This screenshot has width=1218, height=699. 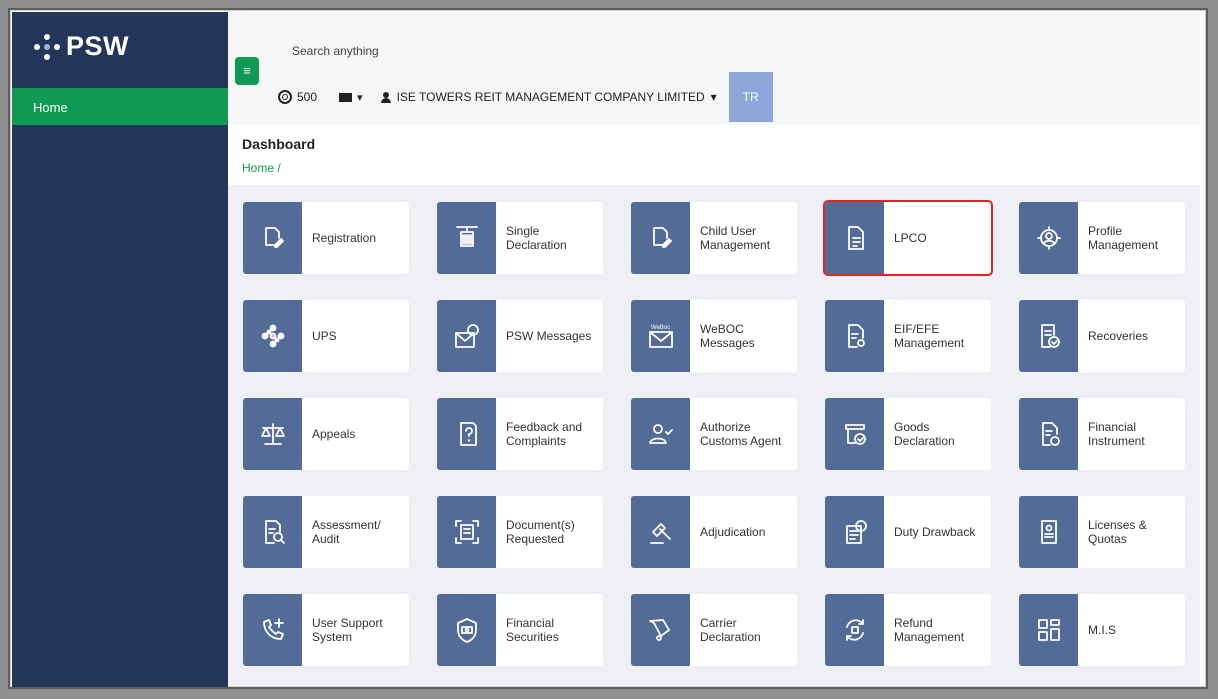 I want to click on tile-profile-management: Profile Management, so click(x=1102, y=238).